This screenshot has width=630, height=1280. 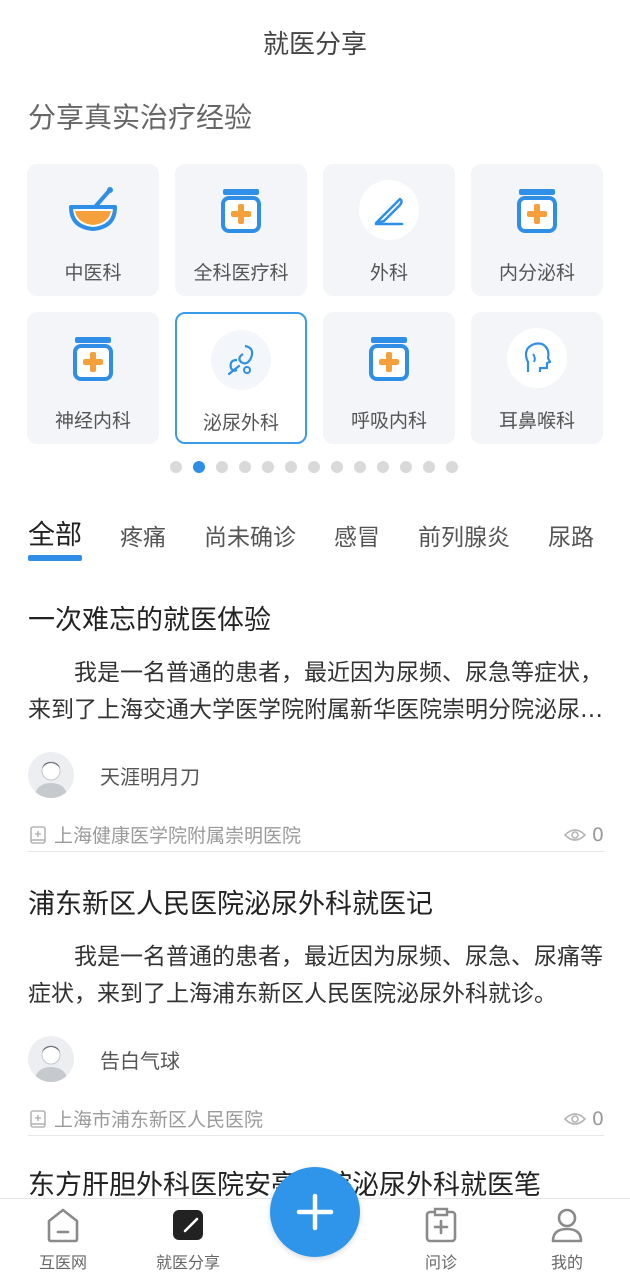 What do you see at coordinates (316, 617) in the screenshot?
I see `post-title: 一次难忘的就医体验` at bounding box center [316, 617].